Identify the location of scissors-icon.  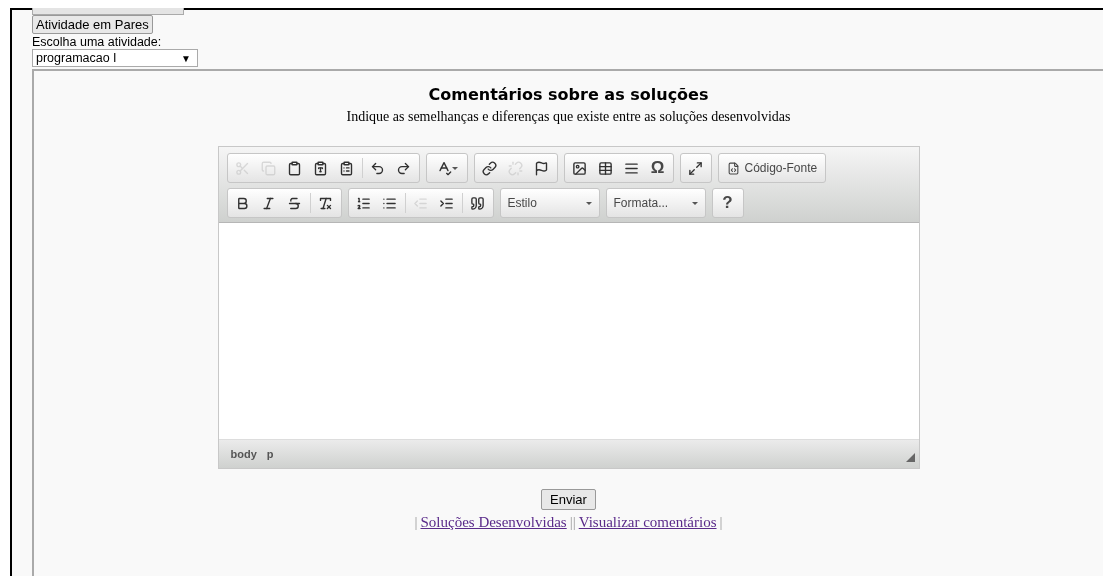
(242, 168).